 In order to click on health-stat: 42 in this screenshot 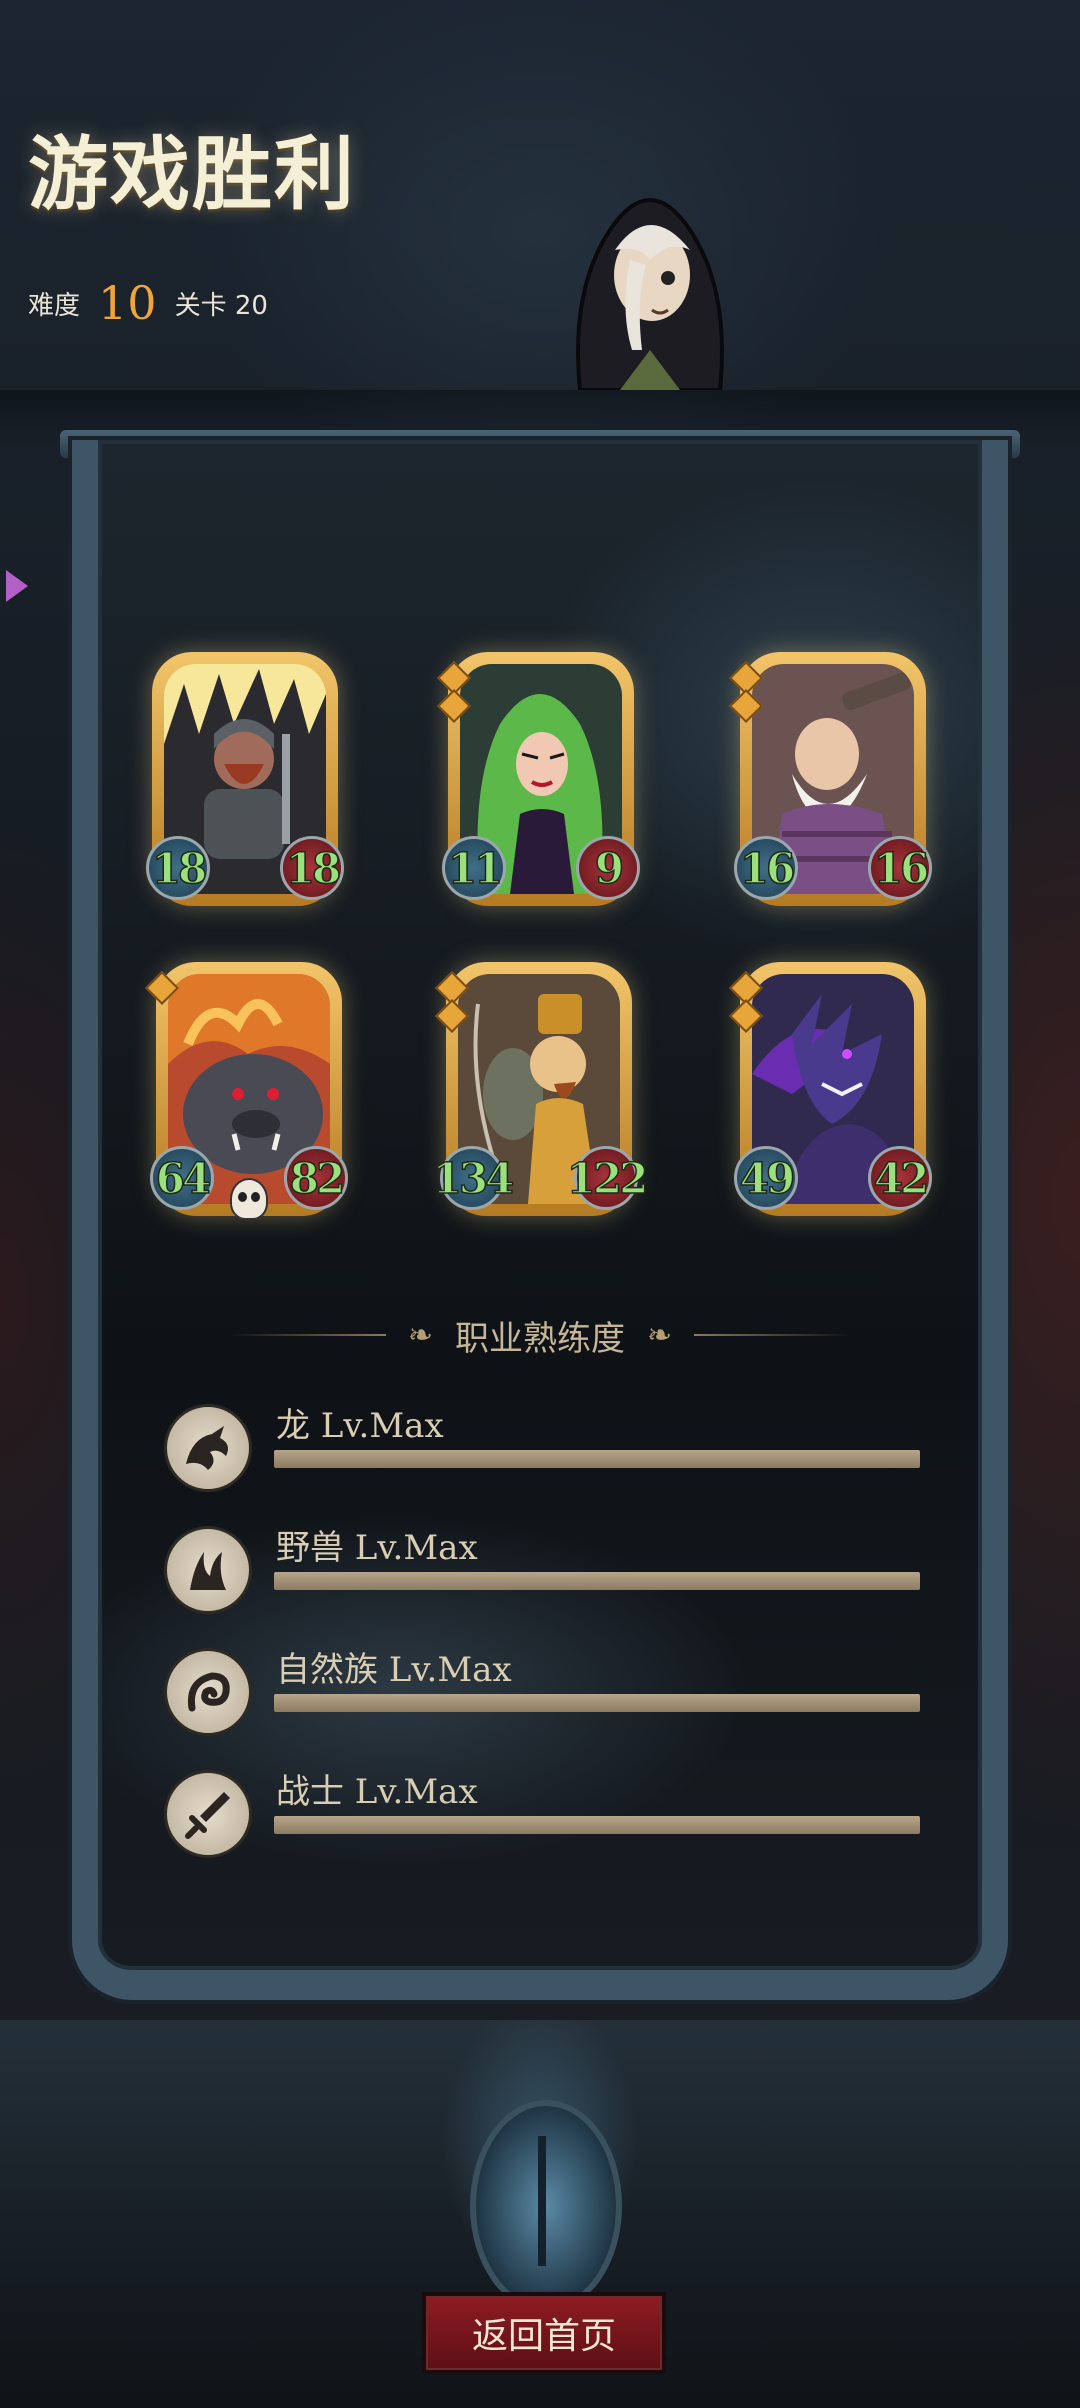, I will do `click(900, 1178)`.